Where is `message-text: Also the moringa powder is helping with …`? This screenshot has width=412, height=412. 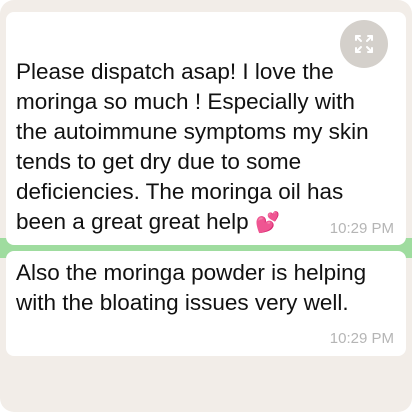
message-text: Also the moringa powder is helping with … is located at coordinates (191, 287).